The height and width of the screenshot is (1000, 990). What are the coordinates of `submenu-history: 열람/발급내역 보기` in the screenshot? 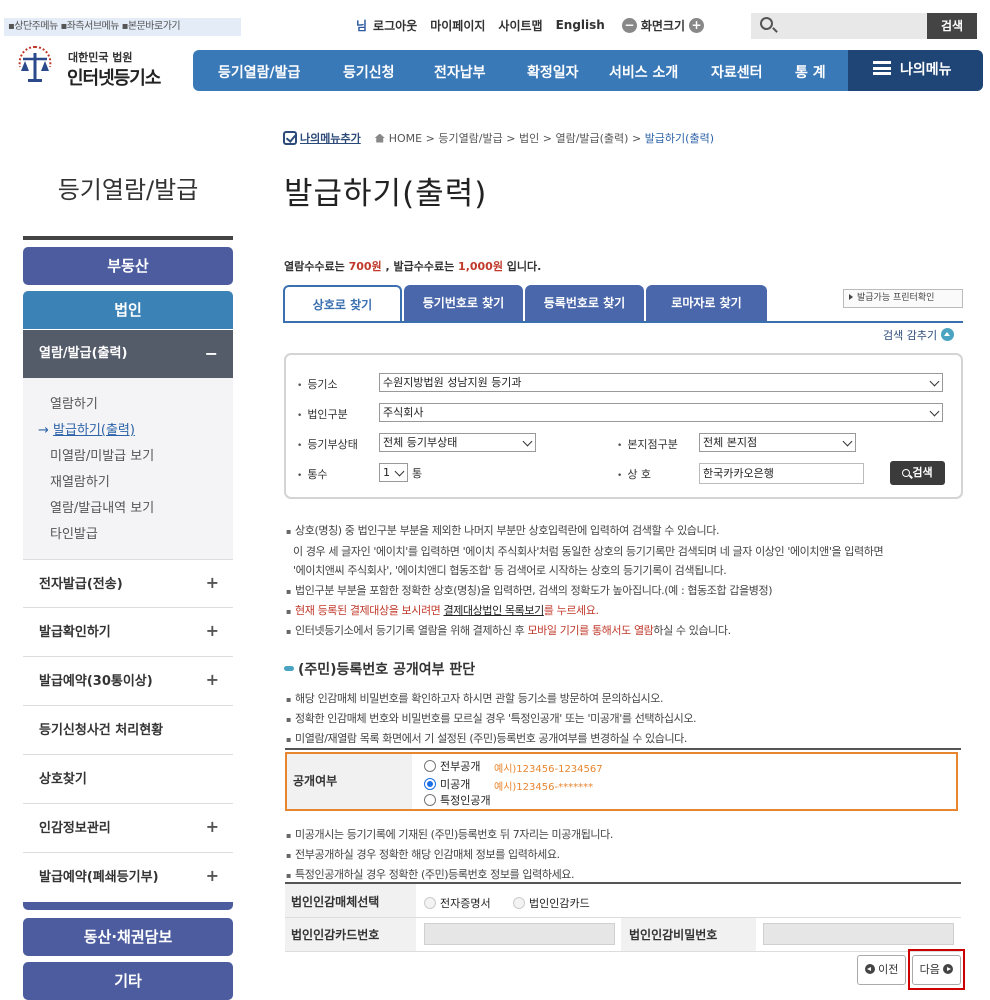 It's located at (102, 506).